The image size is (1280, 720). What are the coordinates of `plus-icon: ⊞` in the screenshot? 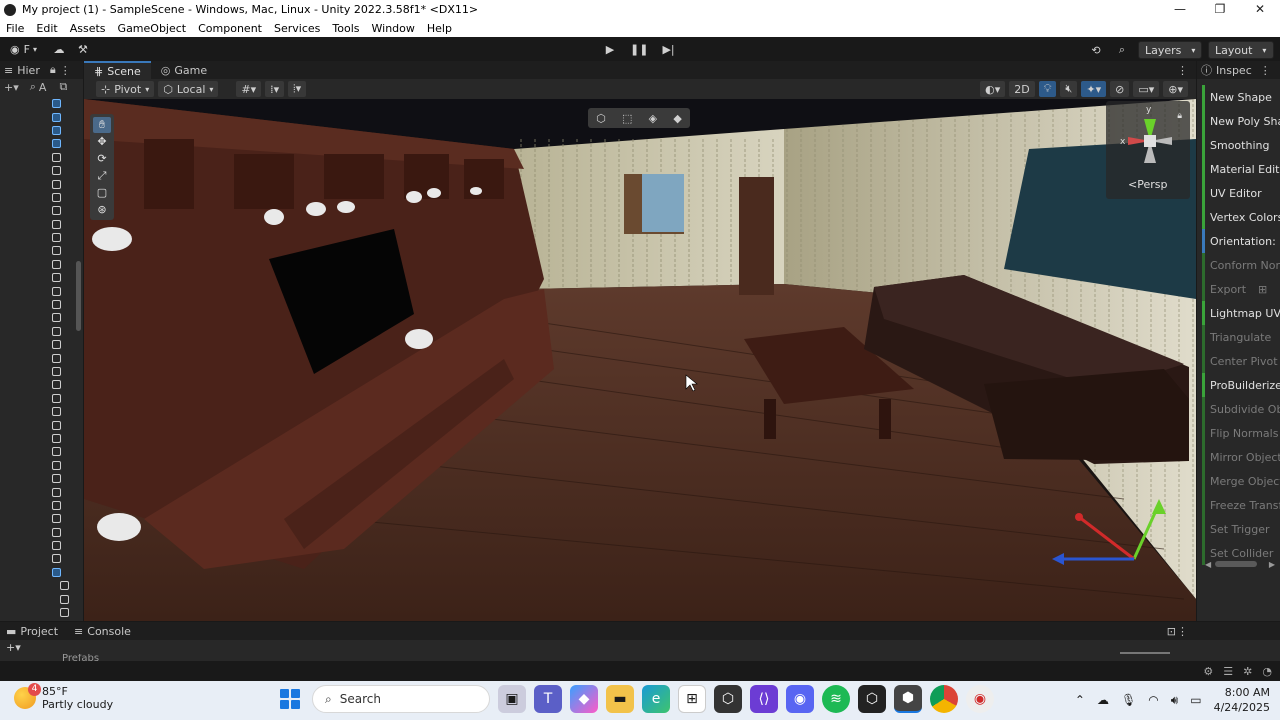 It's located at (1262, 289).